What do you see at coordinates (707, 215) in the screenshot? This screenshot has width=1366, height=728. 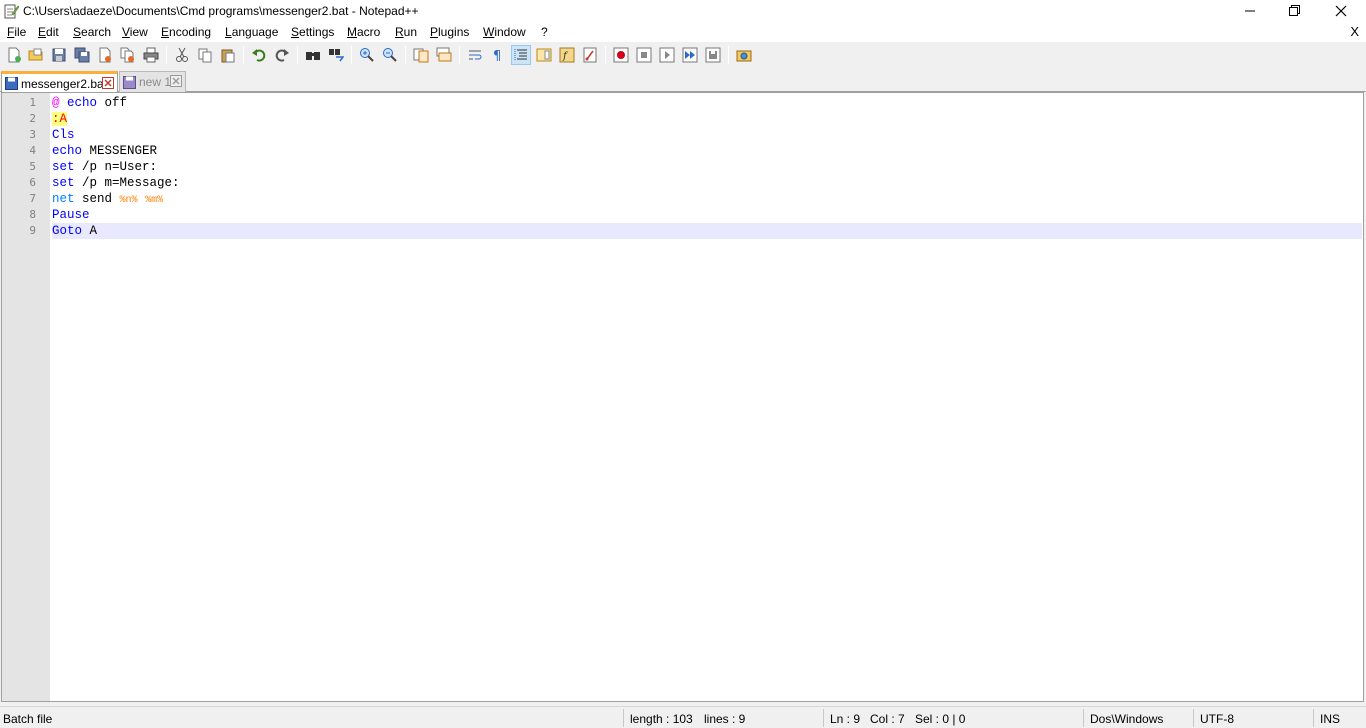 I see `code-line-8: Pause` at bounding box center [707, 215].